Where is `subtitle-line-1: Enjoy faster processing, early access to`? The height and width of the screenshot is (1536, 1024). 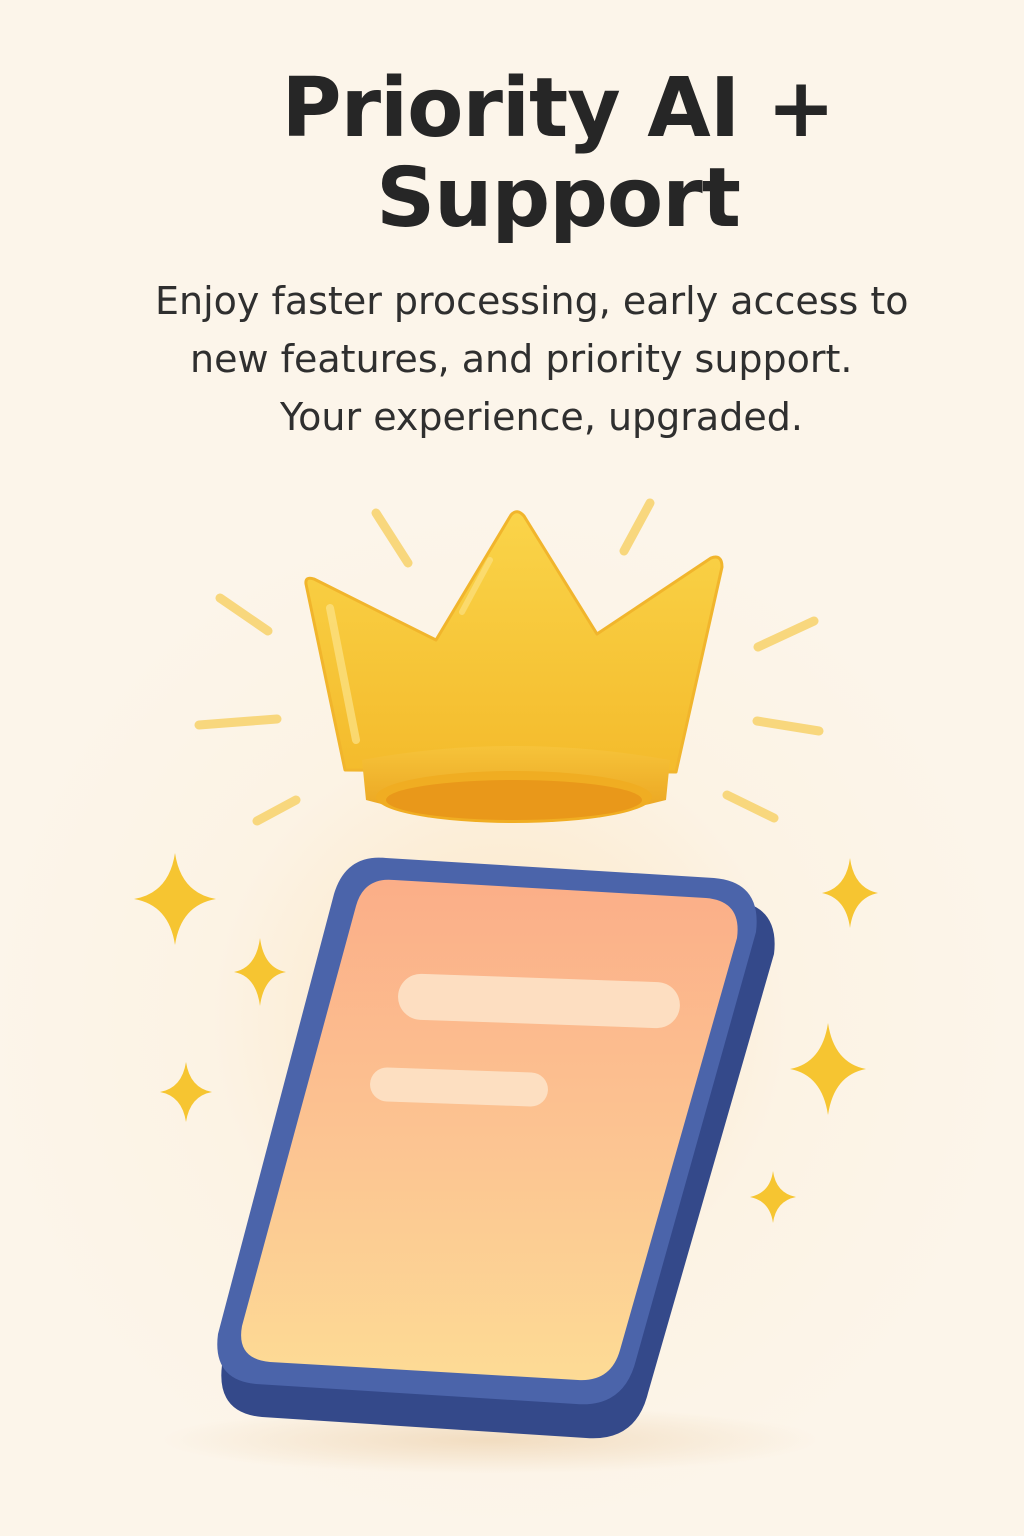
subtitle-line-1: Enjoy faster processing, early access to is located at coordinates (532, 301).